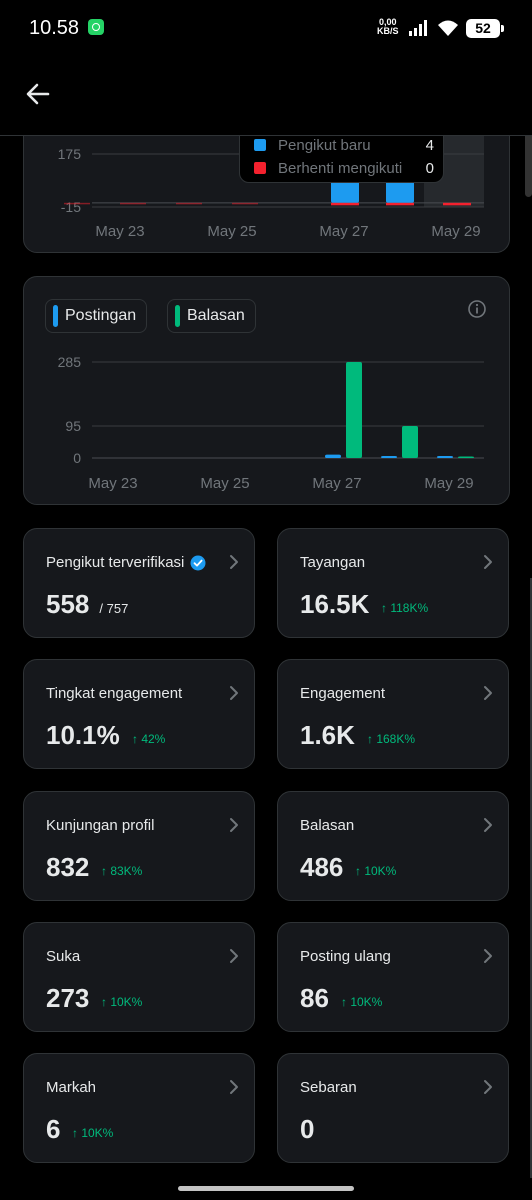  I want to click on metric-value: 6, so click(53, 1129).